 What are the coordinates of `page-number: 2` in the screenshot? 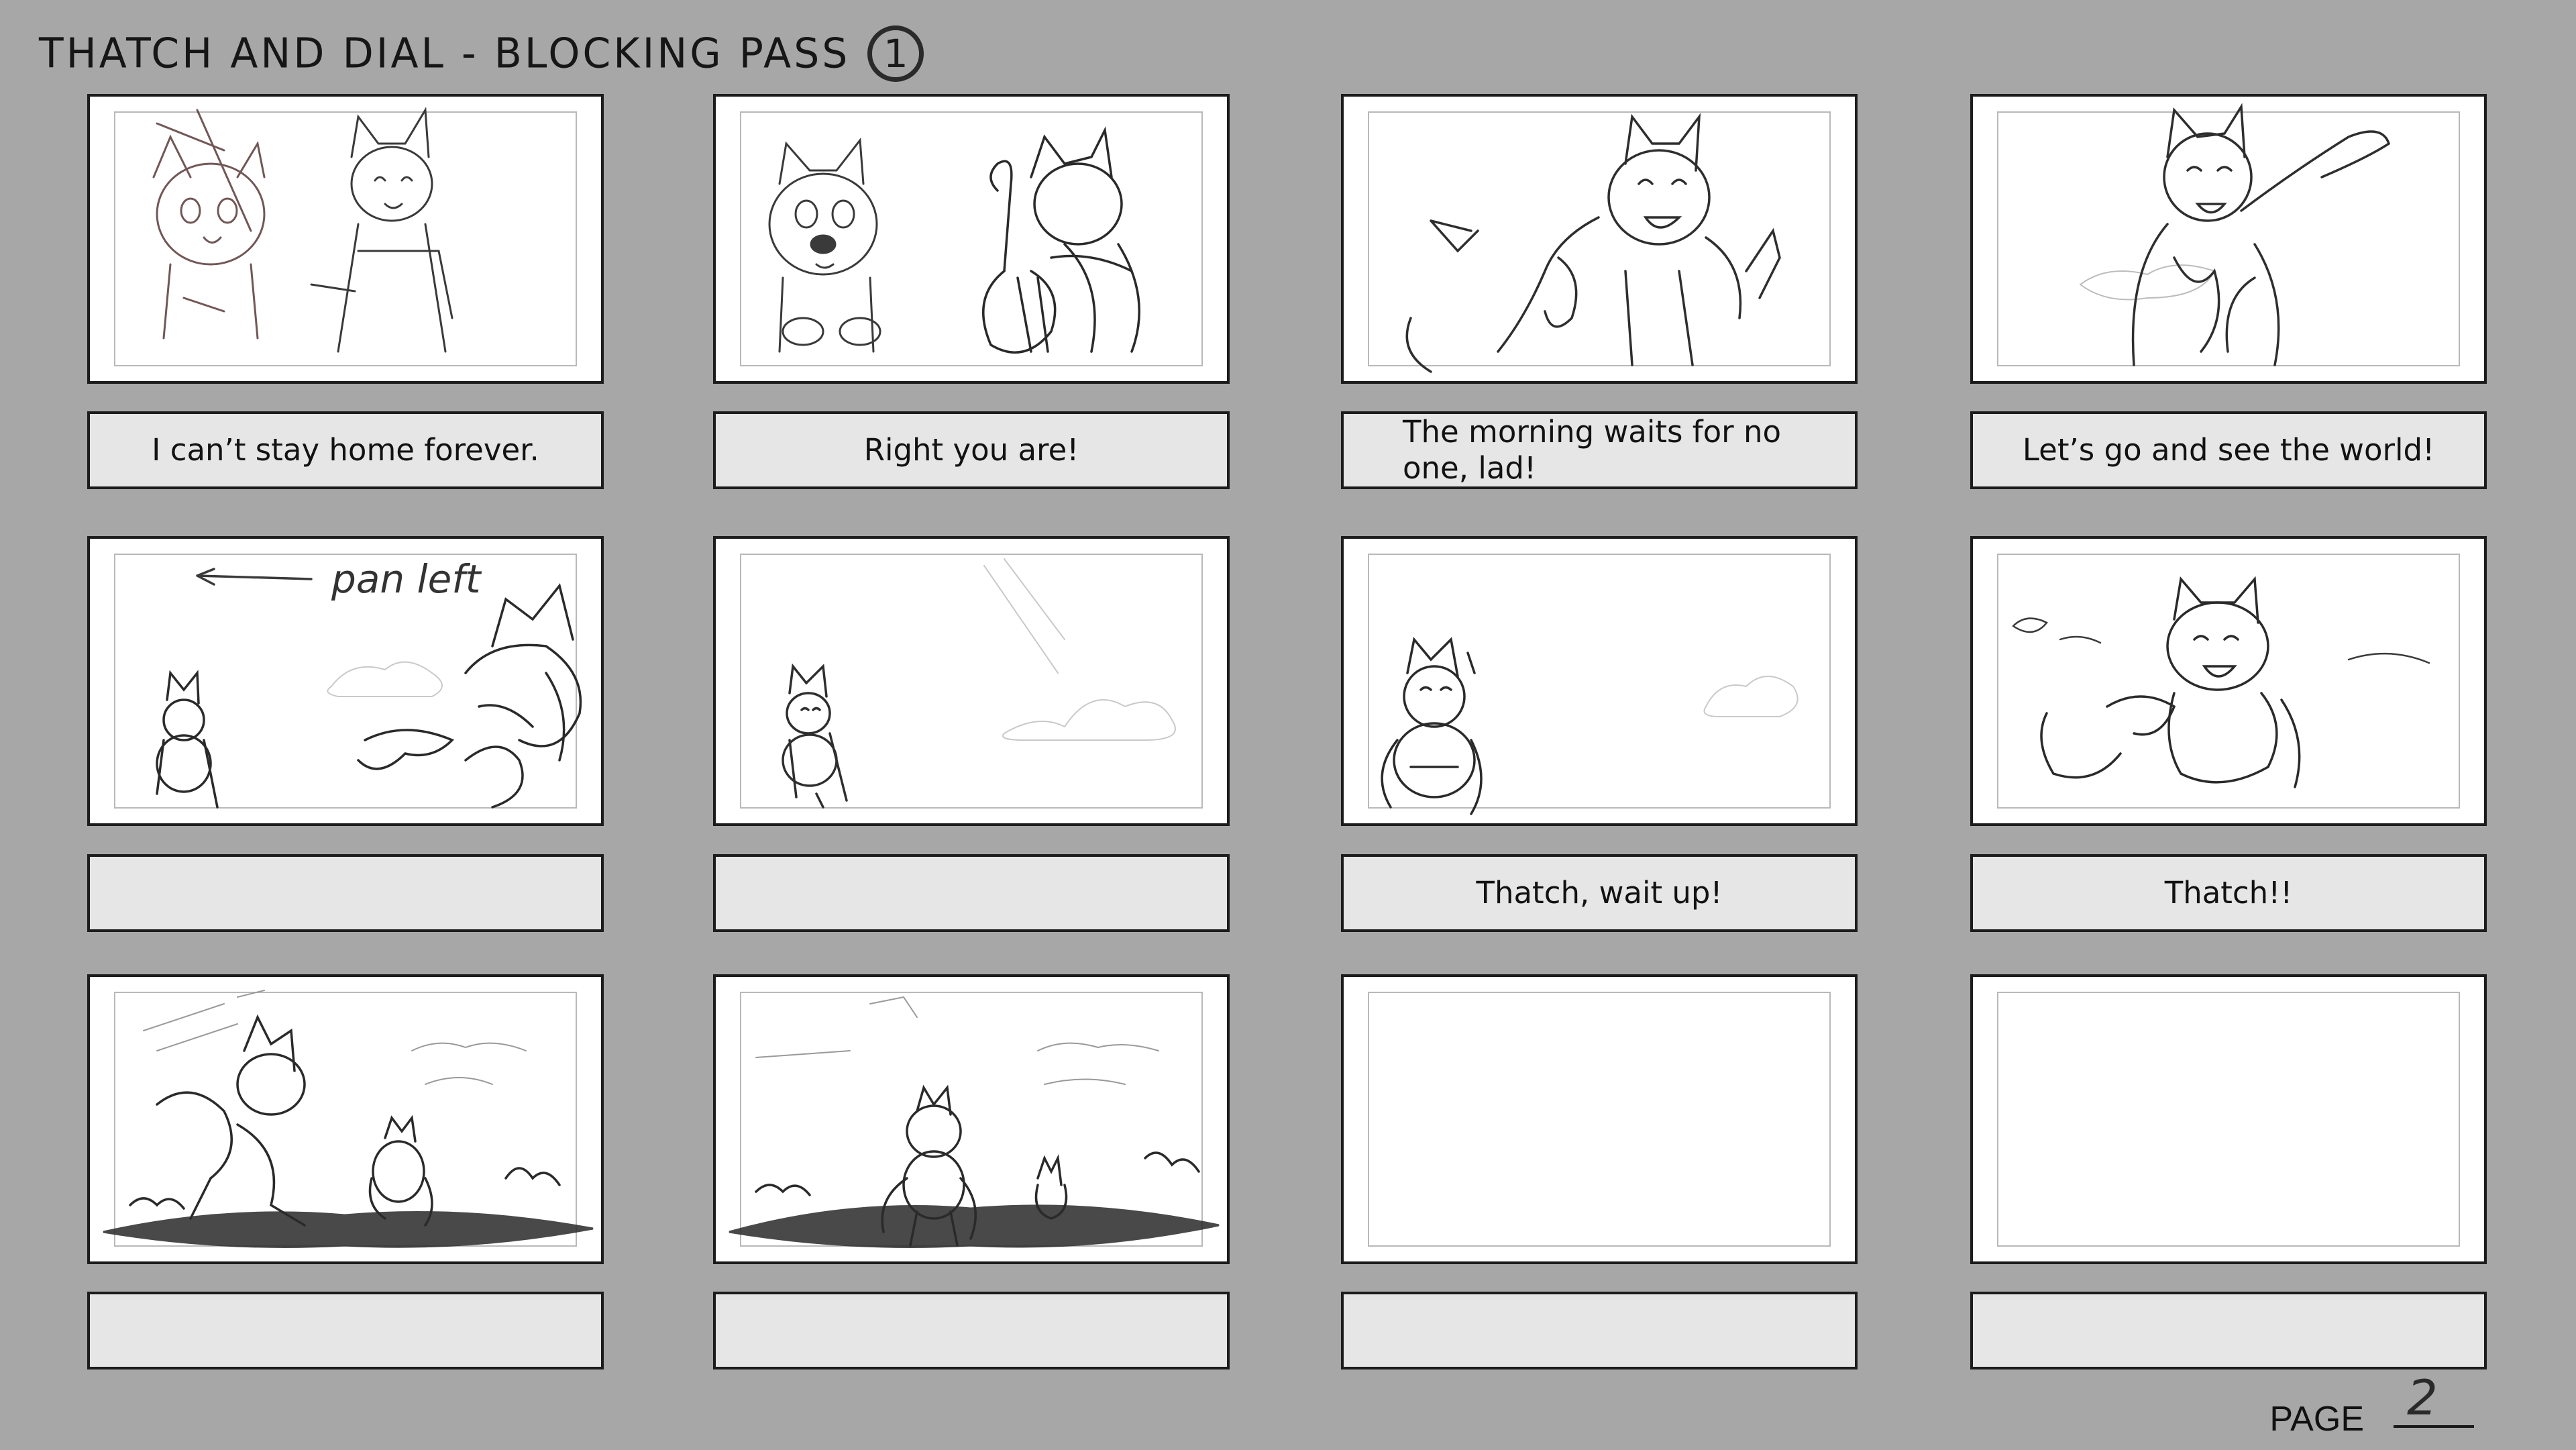 It's located at (2434, 1400).